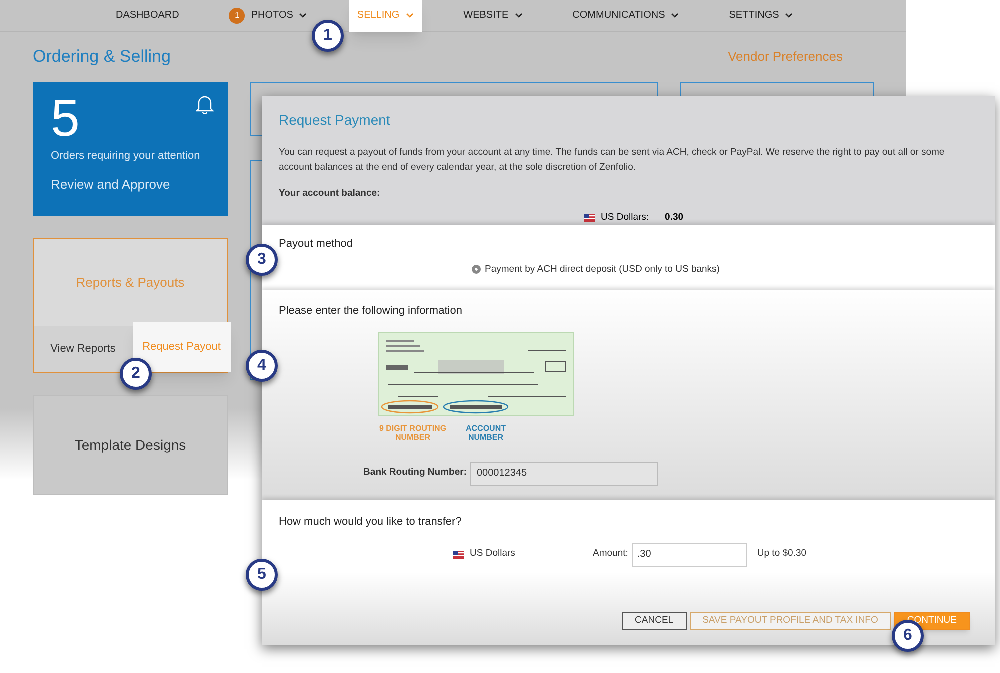 This screenshot has width=1000, height=673. I want to click on review-link: Review and Approve, so click(130, 184).